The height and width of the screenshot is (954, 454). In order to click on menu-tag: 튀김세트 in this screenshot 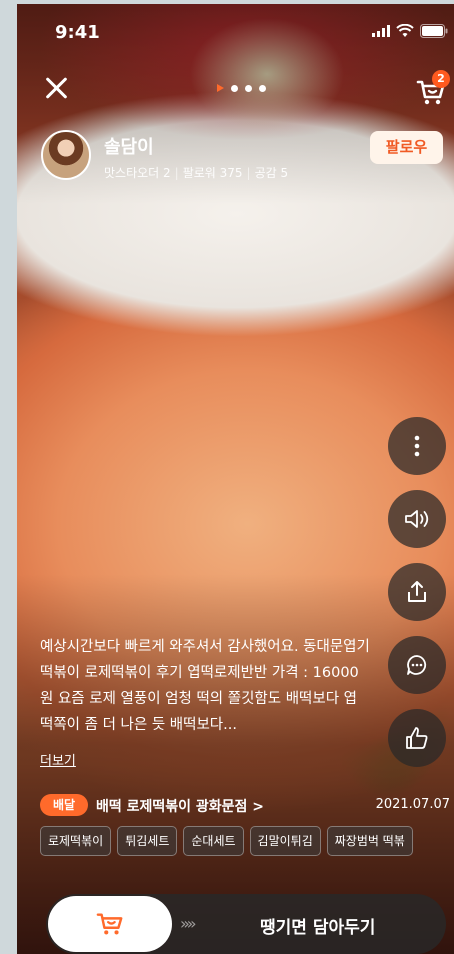, I will do `click(147, 841)`.